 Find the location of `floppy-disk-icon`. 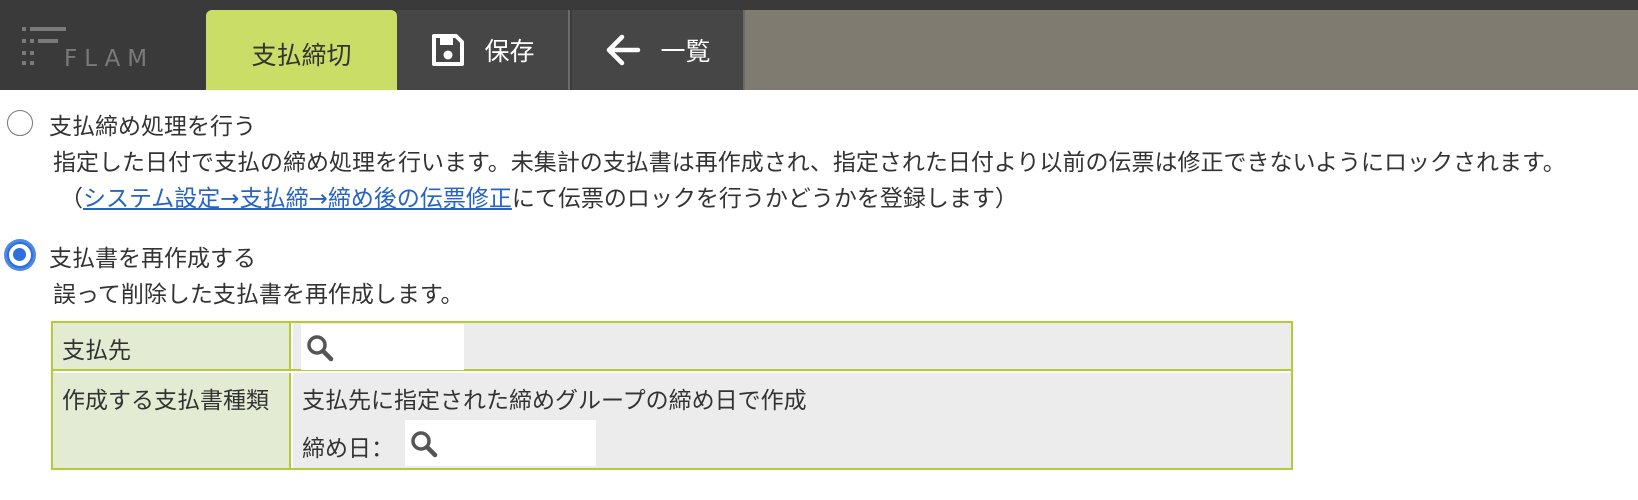

floppy-disk-icon is located at coordinates (448, 50).